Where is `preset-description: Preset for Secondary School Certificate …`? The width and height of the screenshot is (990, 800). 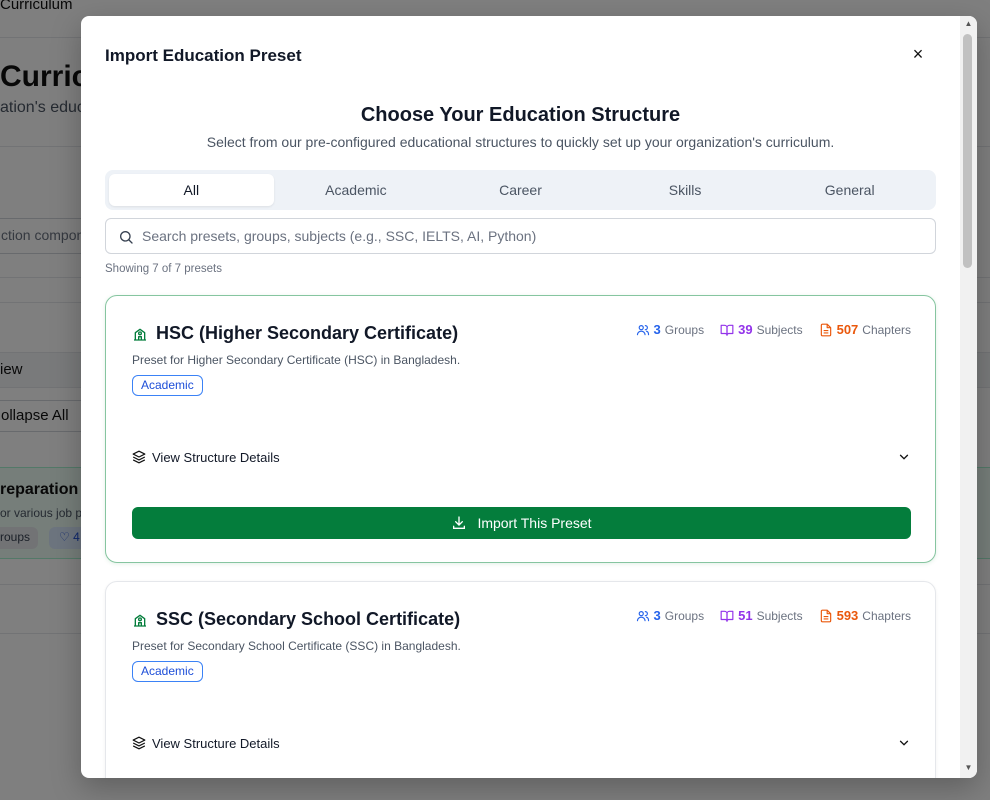 preset-description: Preset for Secondary School Certificate … is located at coordinates (296, 646).